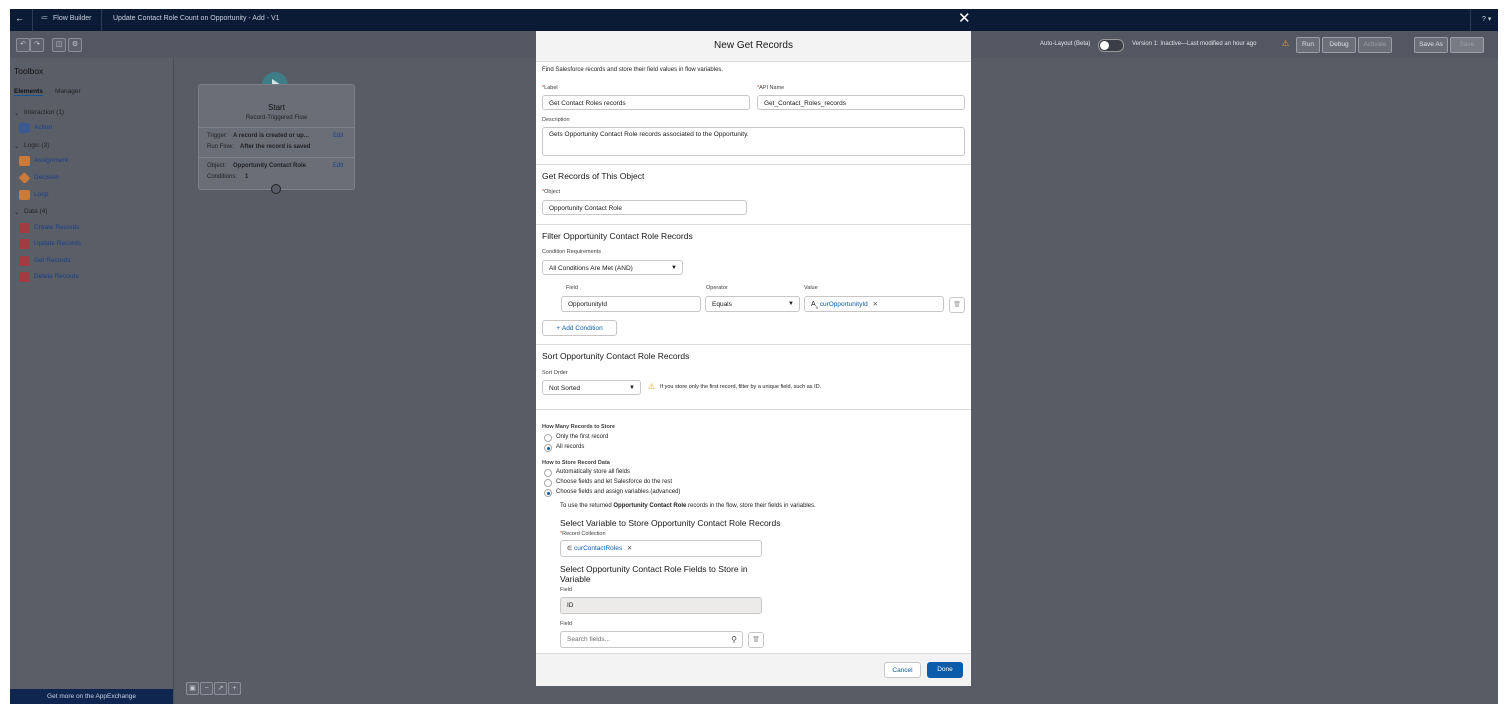 The image size is (1508, 712). Describe the element at coordinates (548, 448) in the screenshot. I see `radio-all-records` at that location.